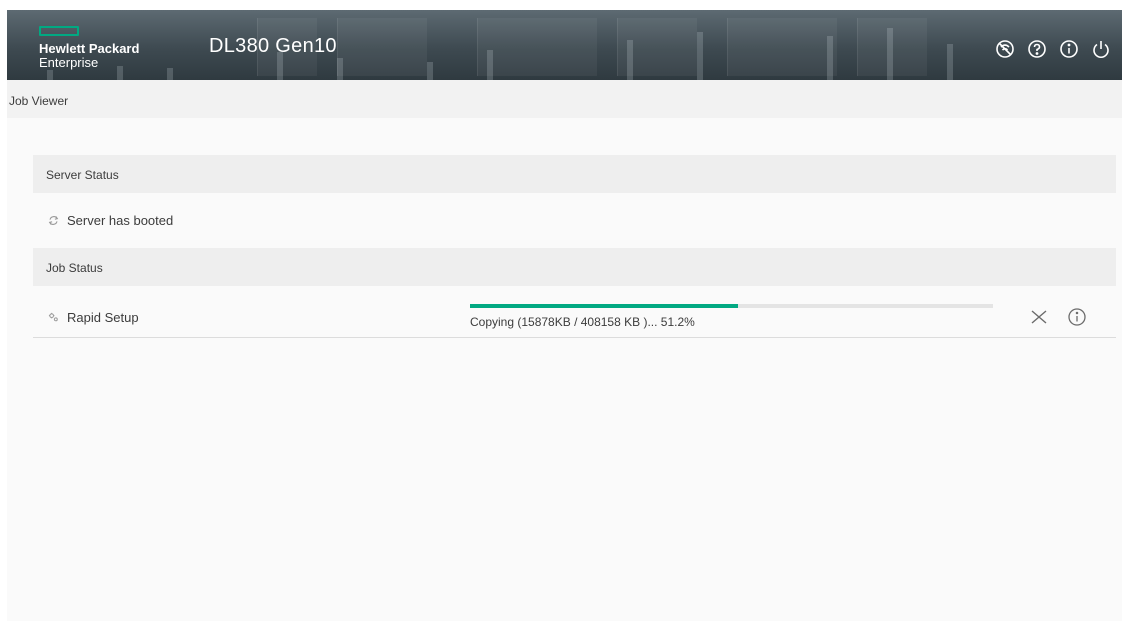 The image size is (1130, 621). I want to click on power-icon, so click(1101, 49).